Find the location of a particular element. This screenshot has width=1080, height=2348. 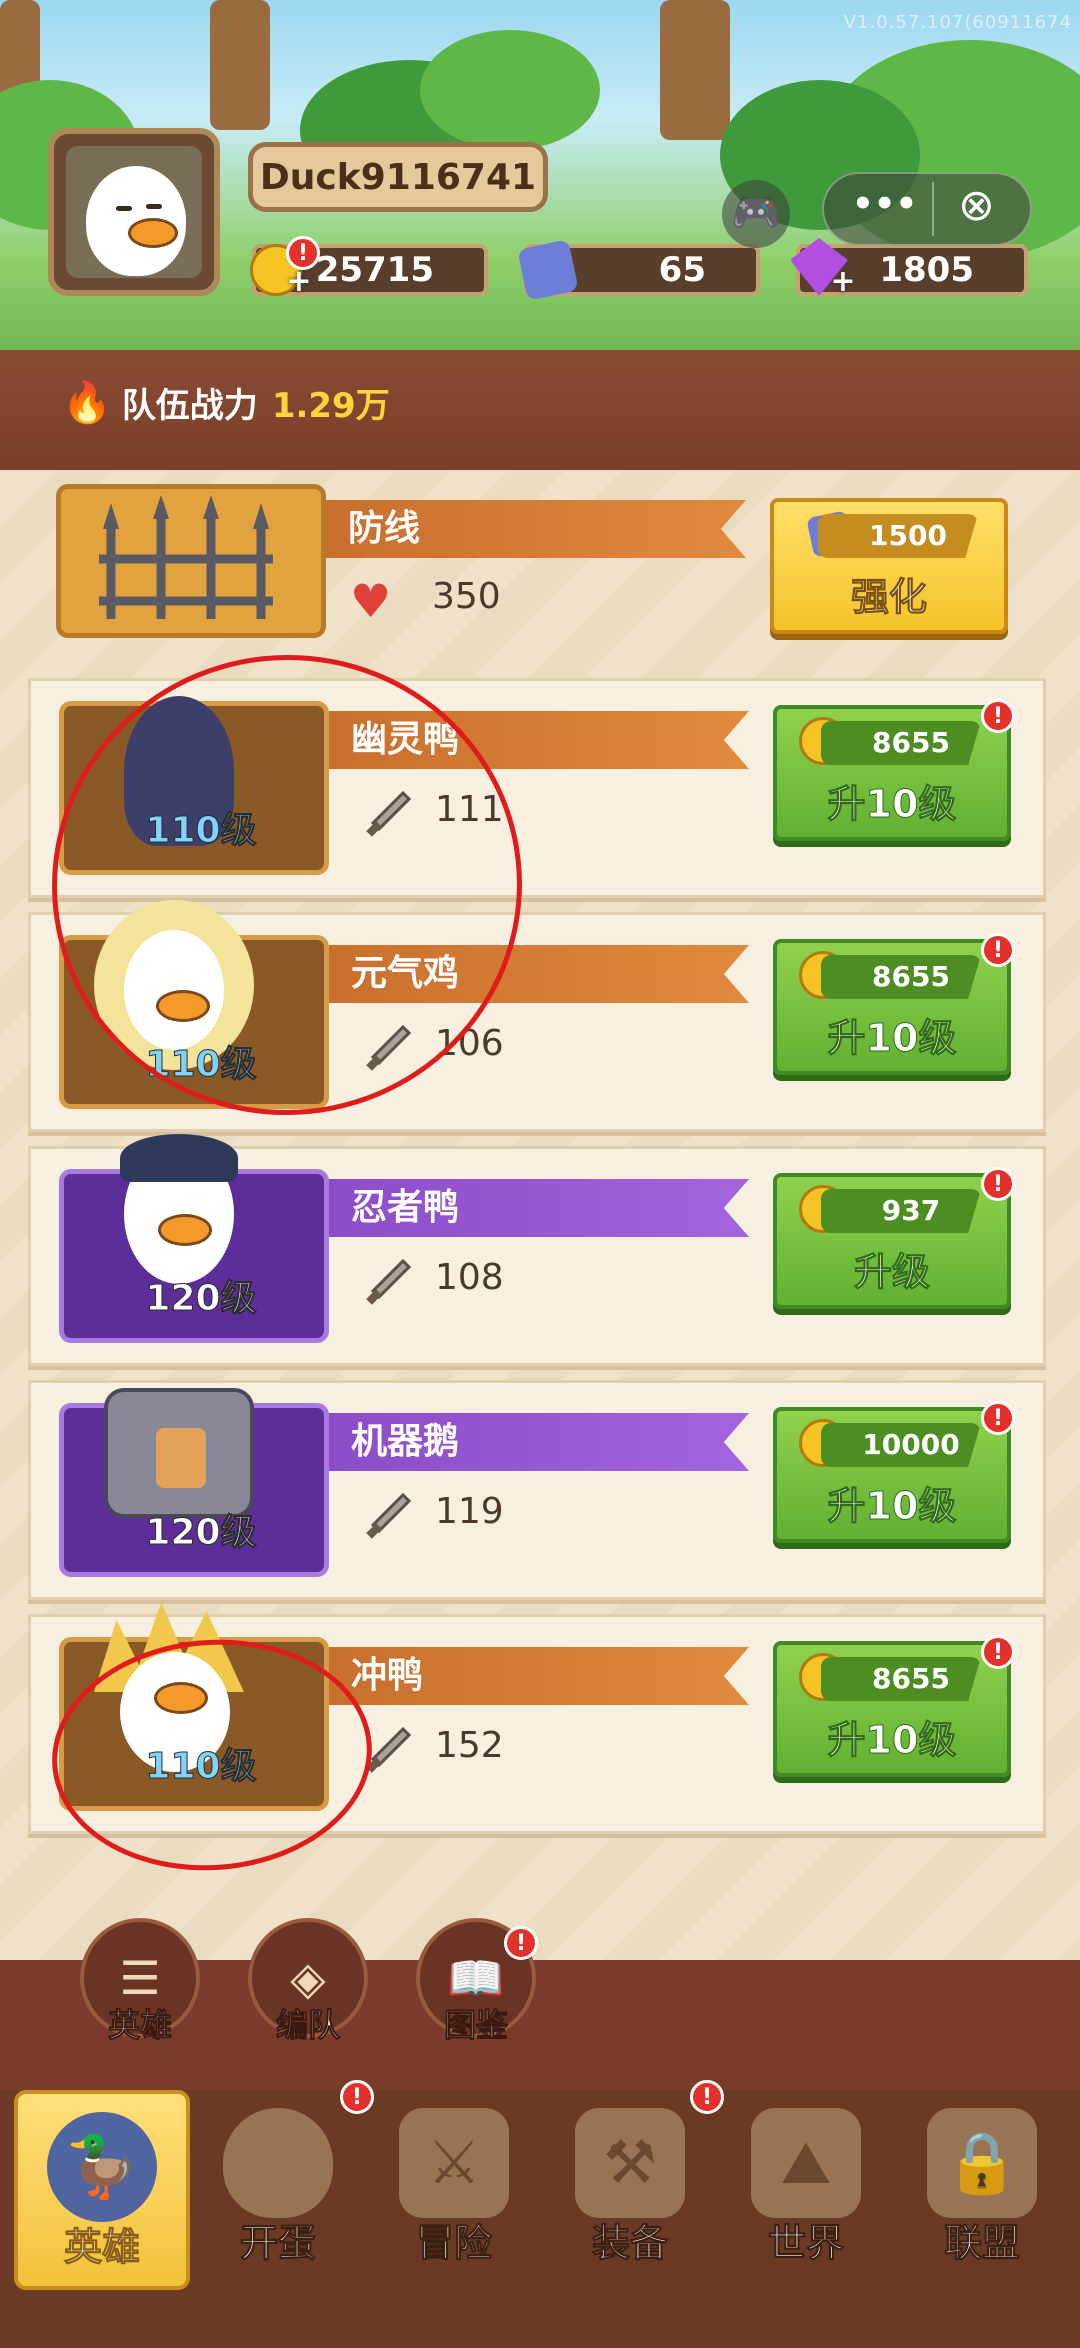

hero-icon: 🦆 is located at coordinates (102, 2167).